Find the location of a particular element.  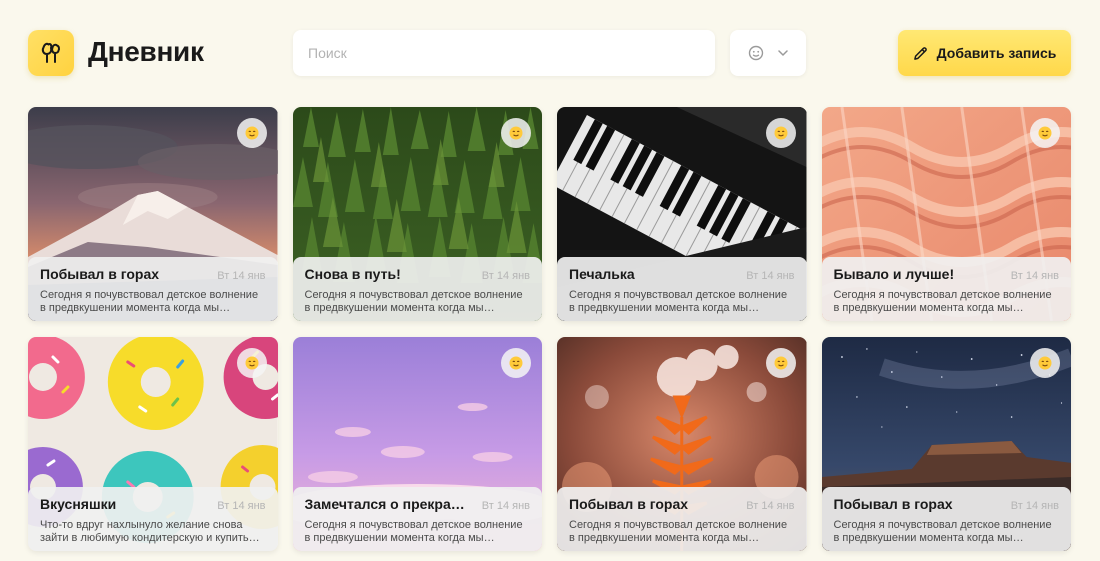

entry-title: Замечтался о прекрасном is located at coordinates (387, 504).